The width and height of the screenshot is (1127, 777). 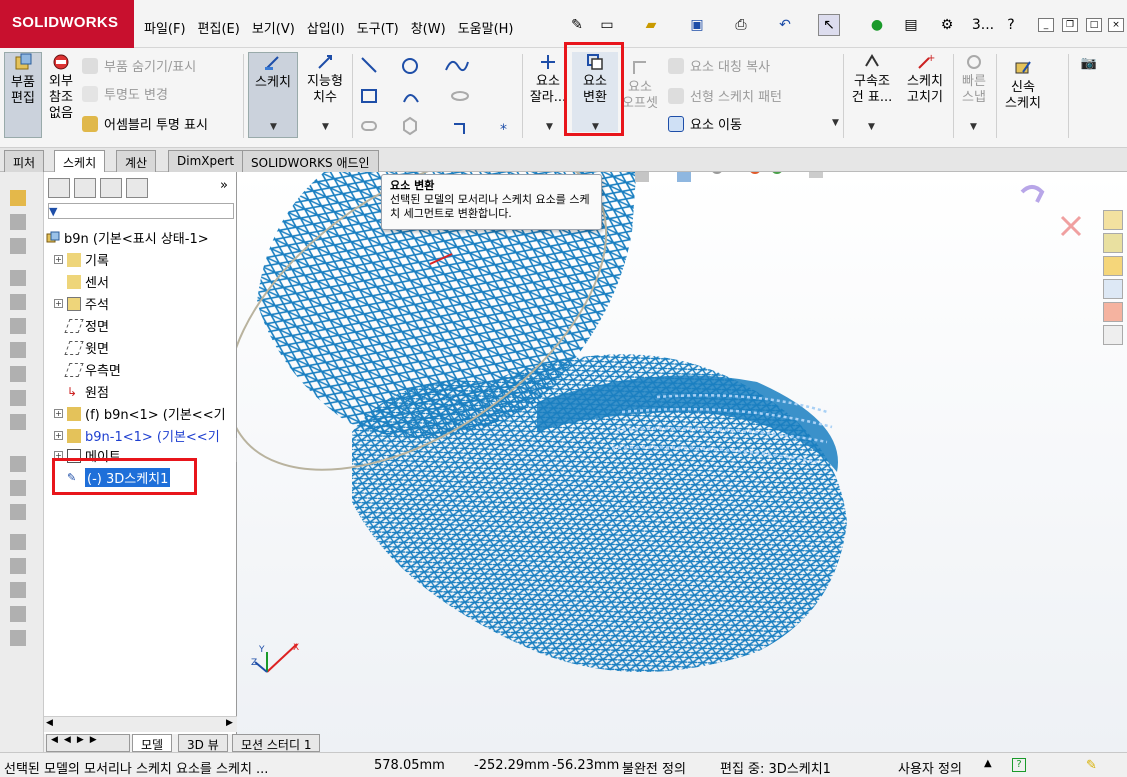 I want to click on configuration-manager-tab-icon, so click(x=111, y=188).